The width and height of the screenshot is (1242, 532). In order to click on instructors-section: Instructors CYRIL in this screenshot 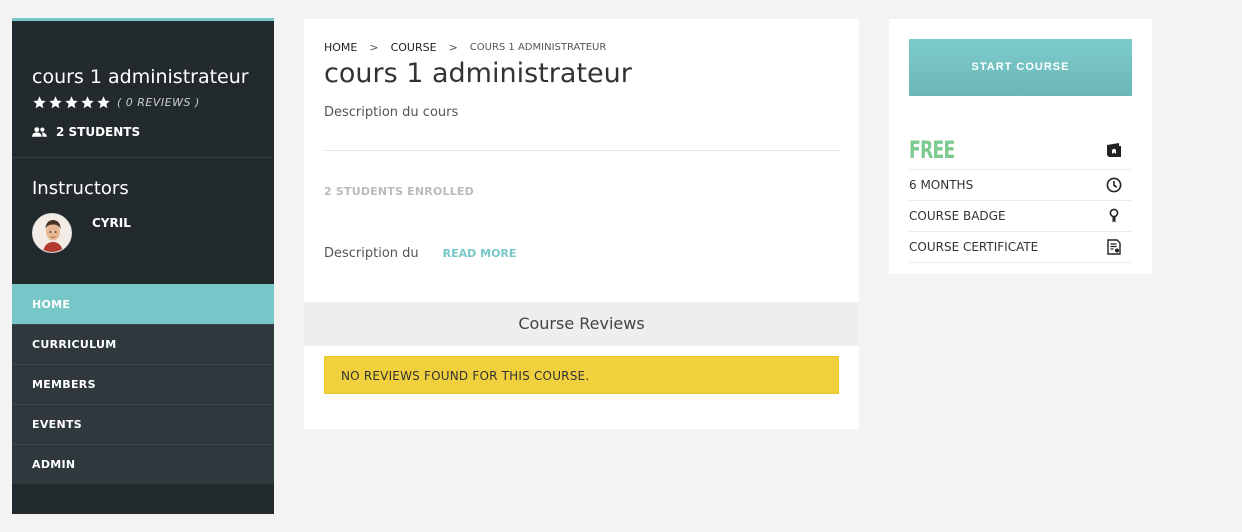, I will do `click(143, 221)`.